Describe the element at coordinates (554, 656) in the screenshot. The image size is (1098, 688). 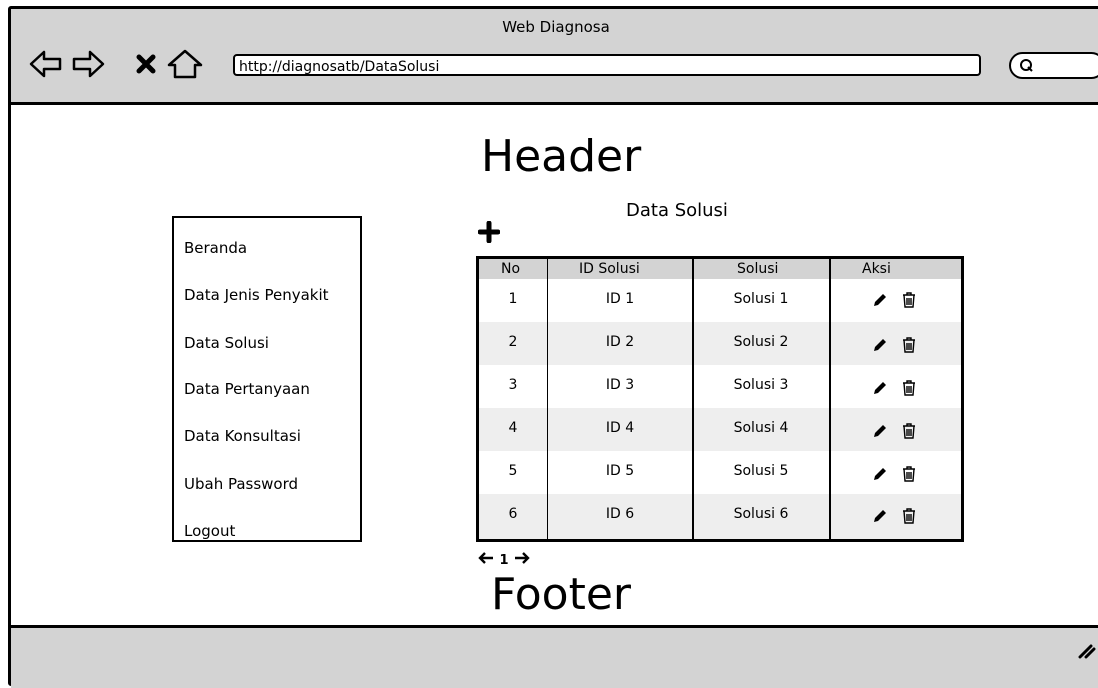
I see `browser-status-bar` at that location.